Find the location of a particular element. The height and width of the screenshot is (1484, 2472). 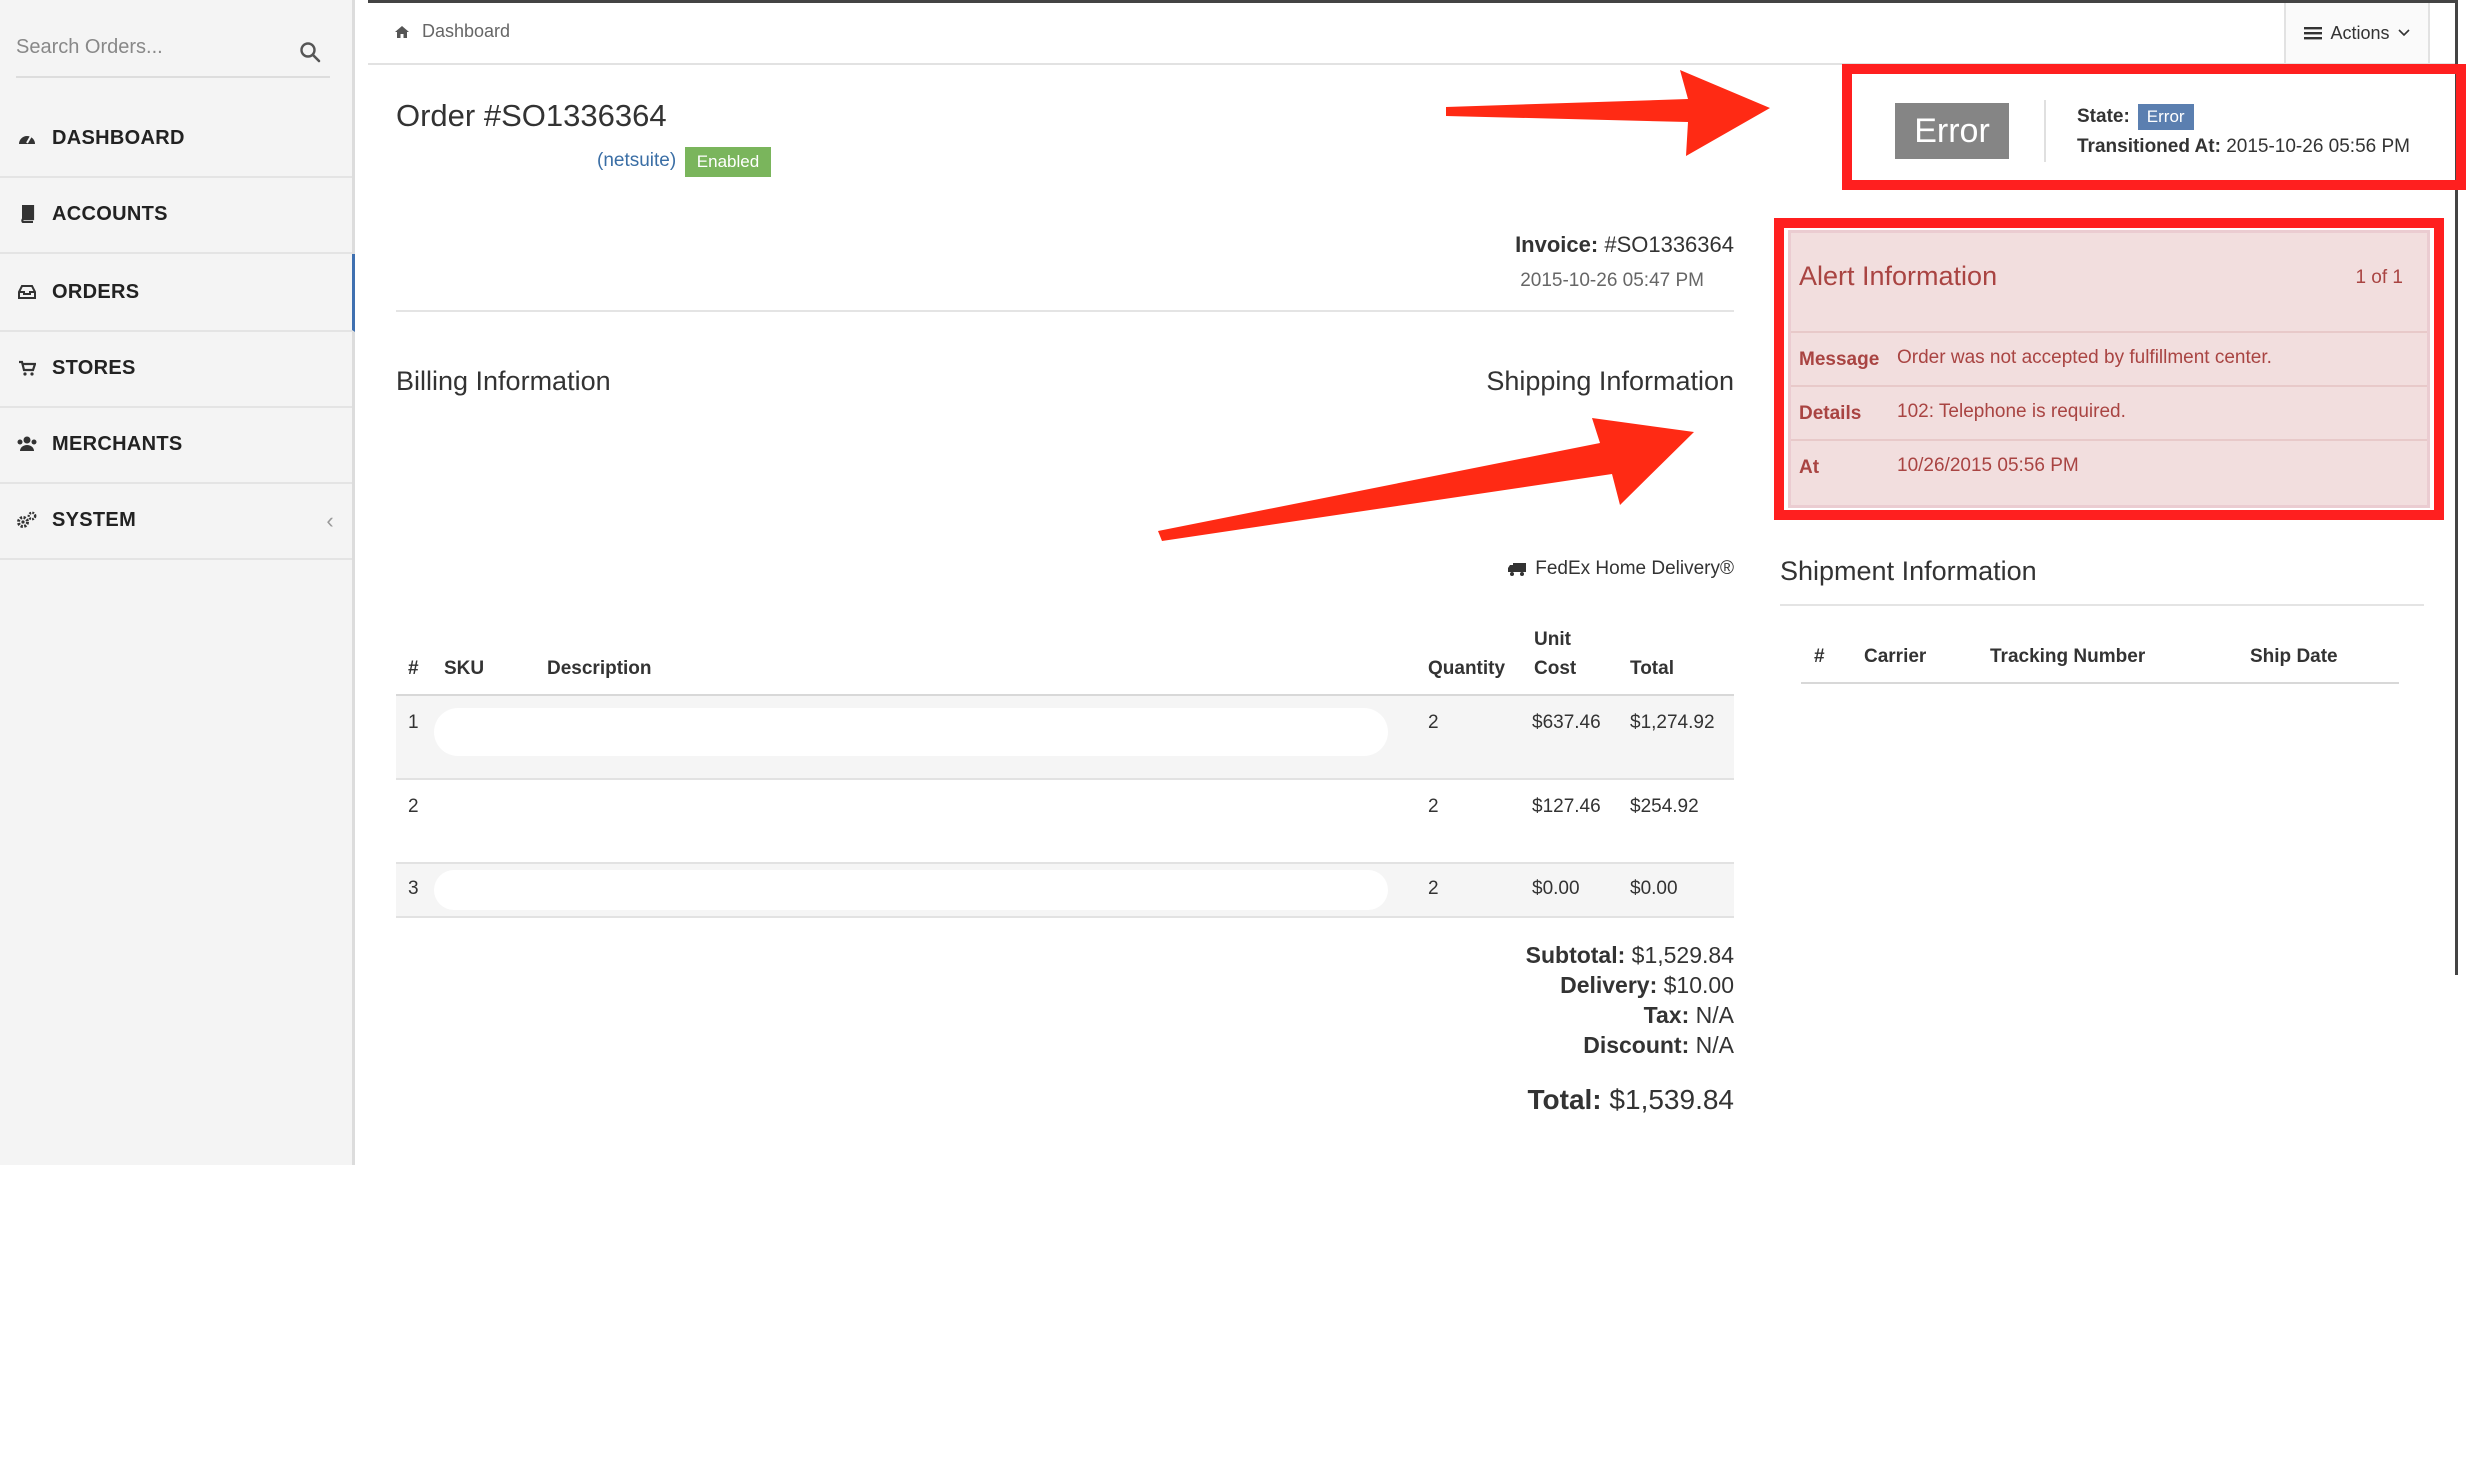

sidebar-item-label: DASHBOARD is located at coordinates (118, 137).